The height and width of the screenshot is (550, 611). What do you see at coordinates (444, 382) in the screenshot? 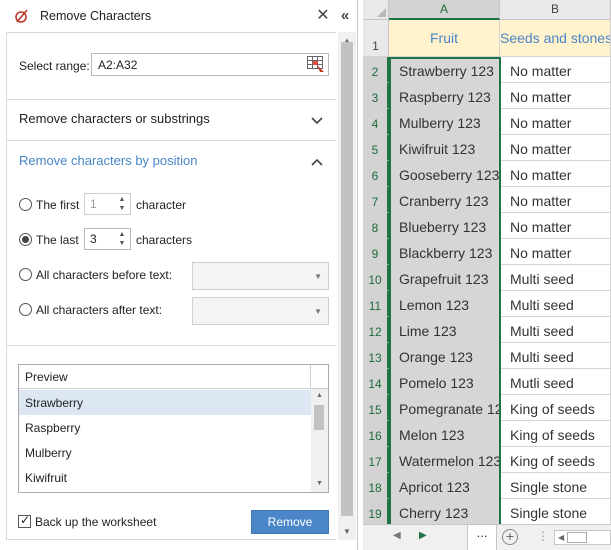
I see `cell-fruit: Pomelo 123` at bounding box center [444, 382].